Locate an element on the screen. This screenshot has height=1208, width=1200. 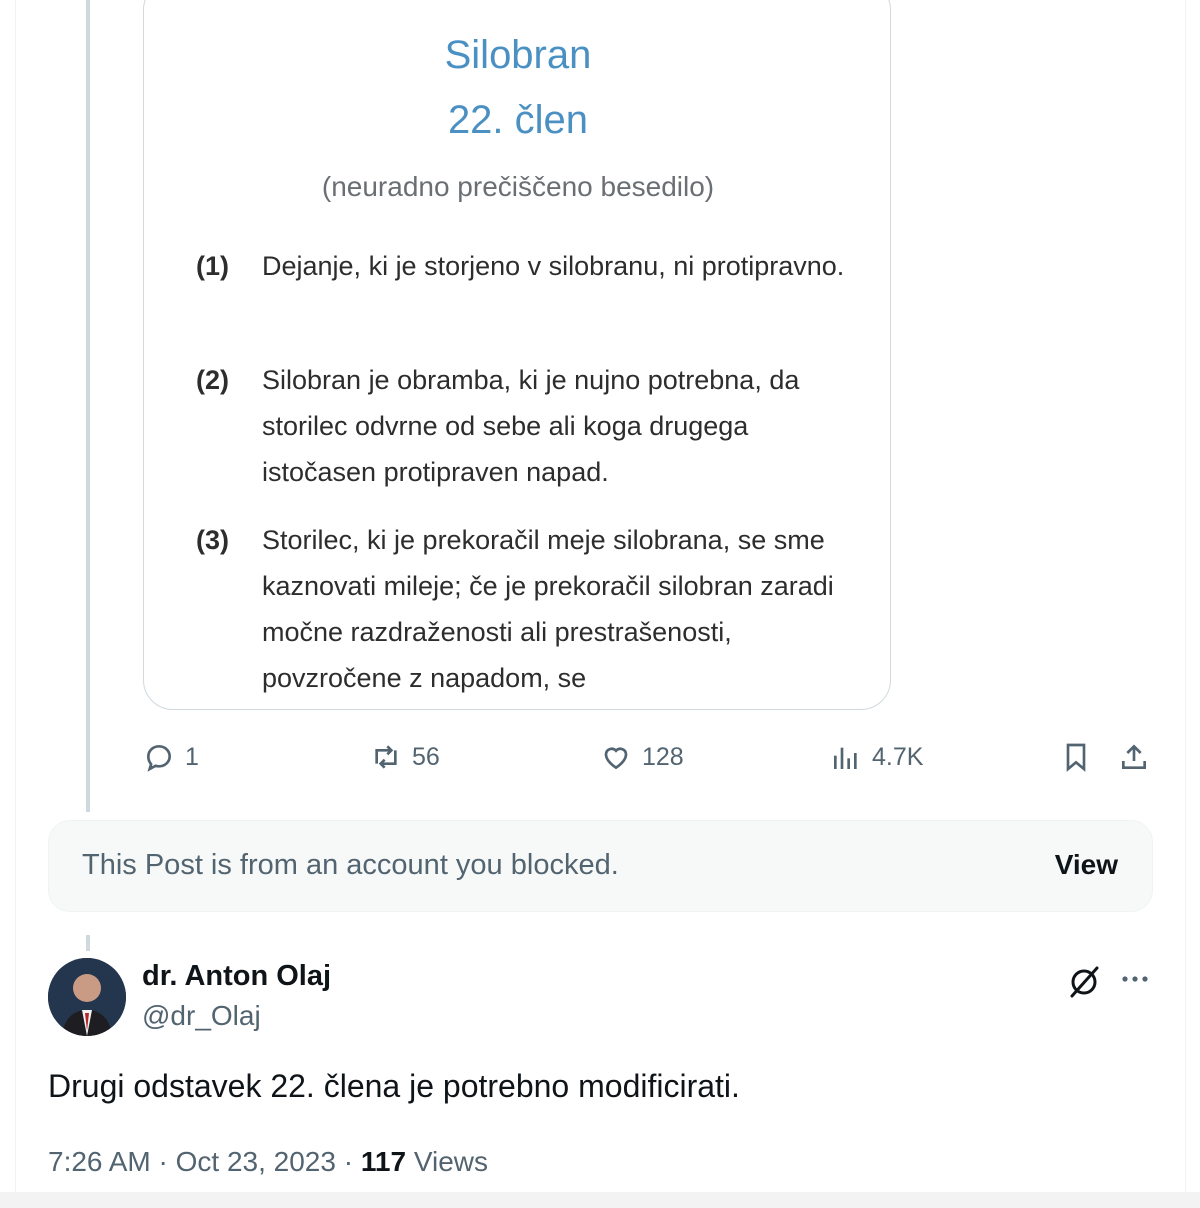
paragraph-number: (1) is located at coordinates (212, 266).